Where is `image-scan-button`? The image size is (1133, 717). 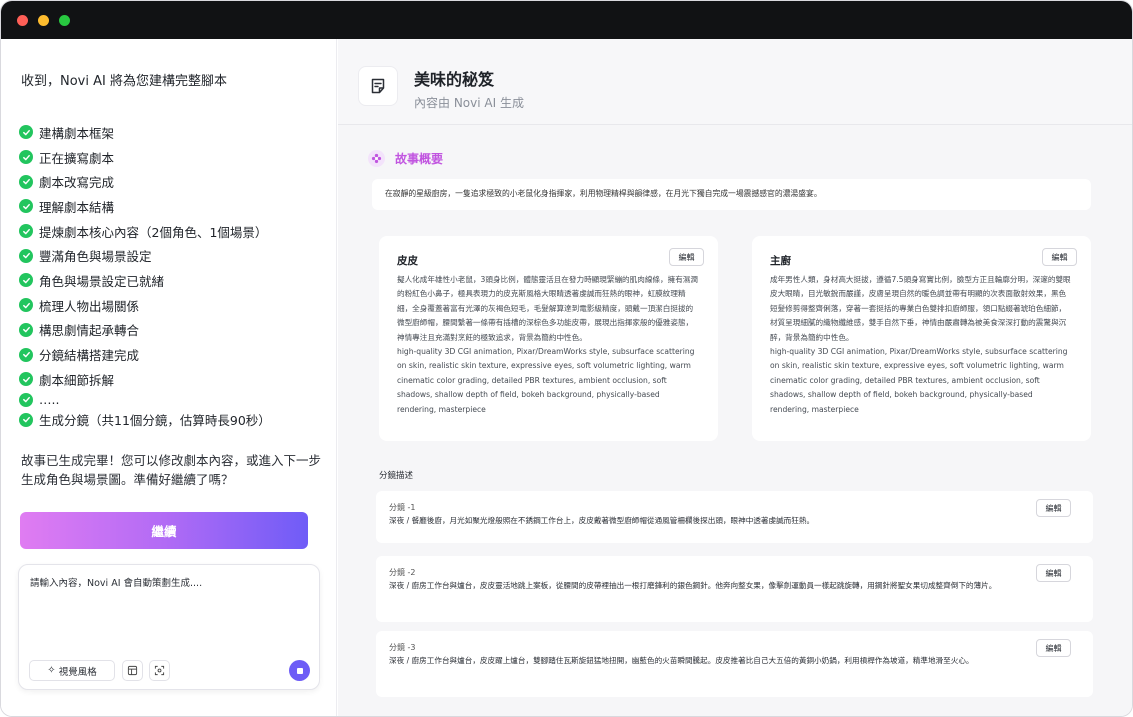
image-scan-button is located at coordinates (159, 670).